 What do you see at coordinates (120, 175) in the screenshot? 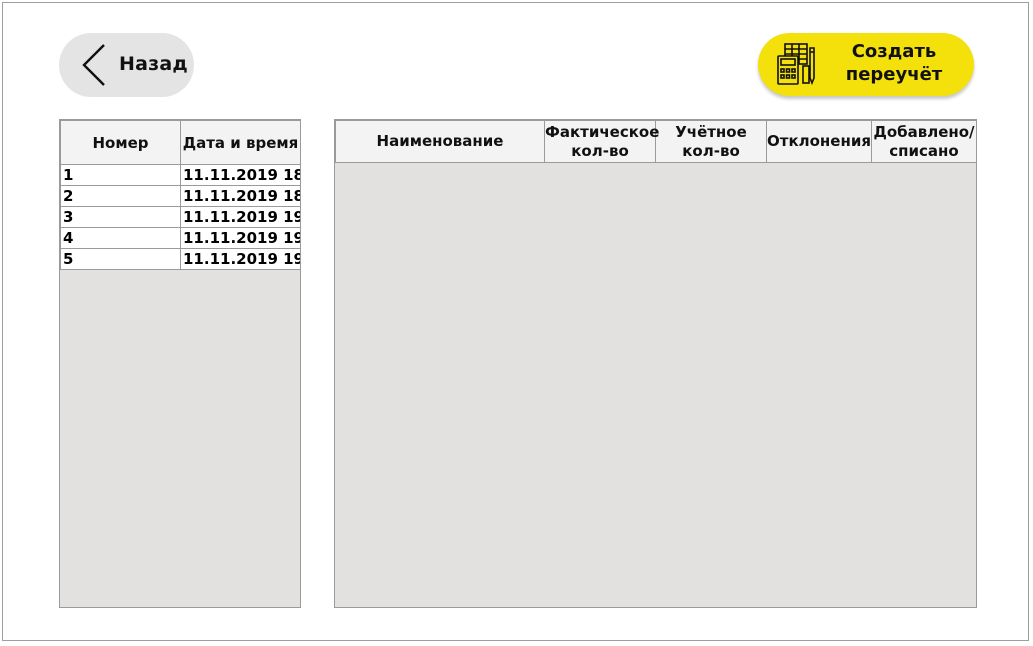
I see `row-number: 1` at bounding box center [120, 175].